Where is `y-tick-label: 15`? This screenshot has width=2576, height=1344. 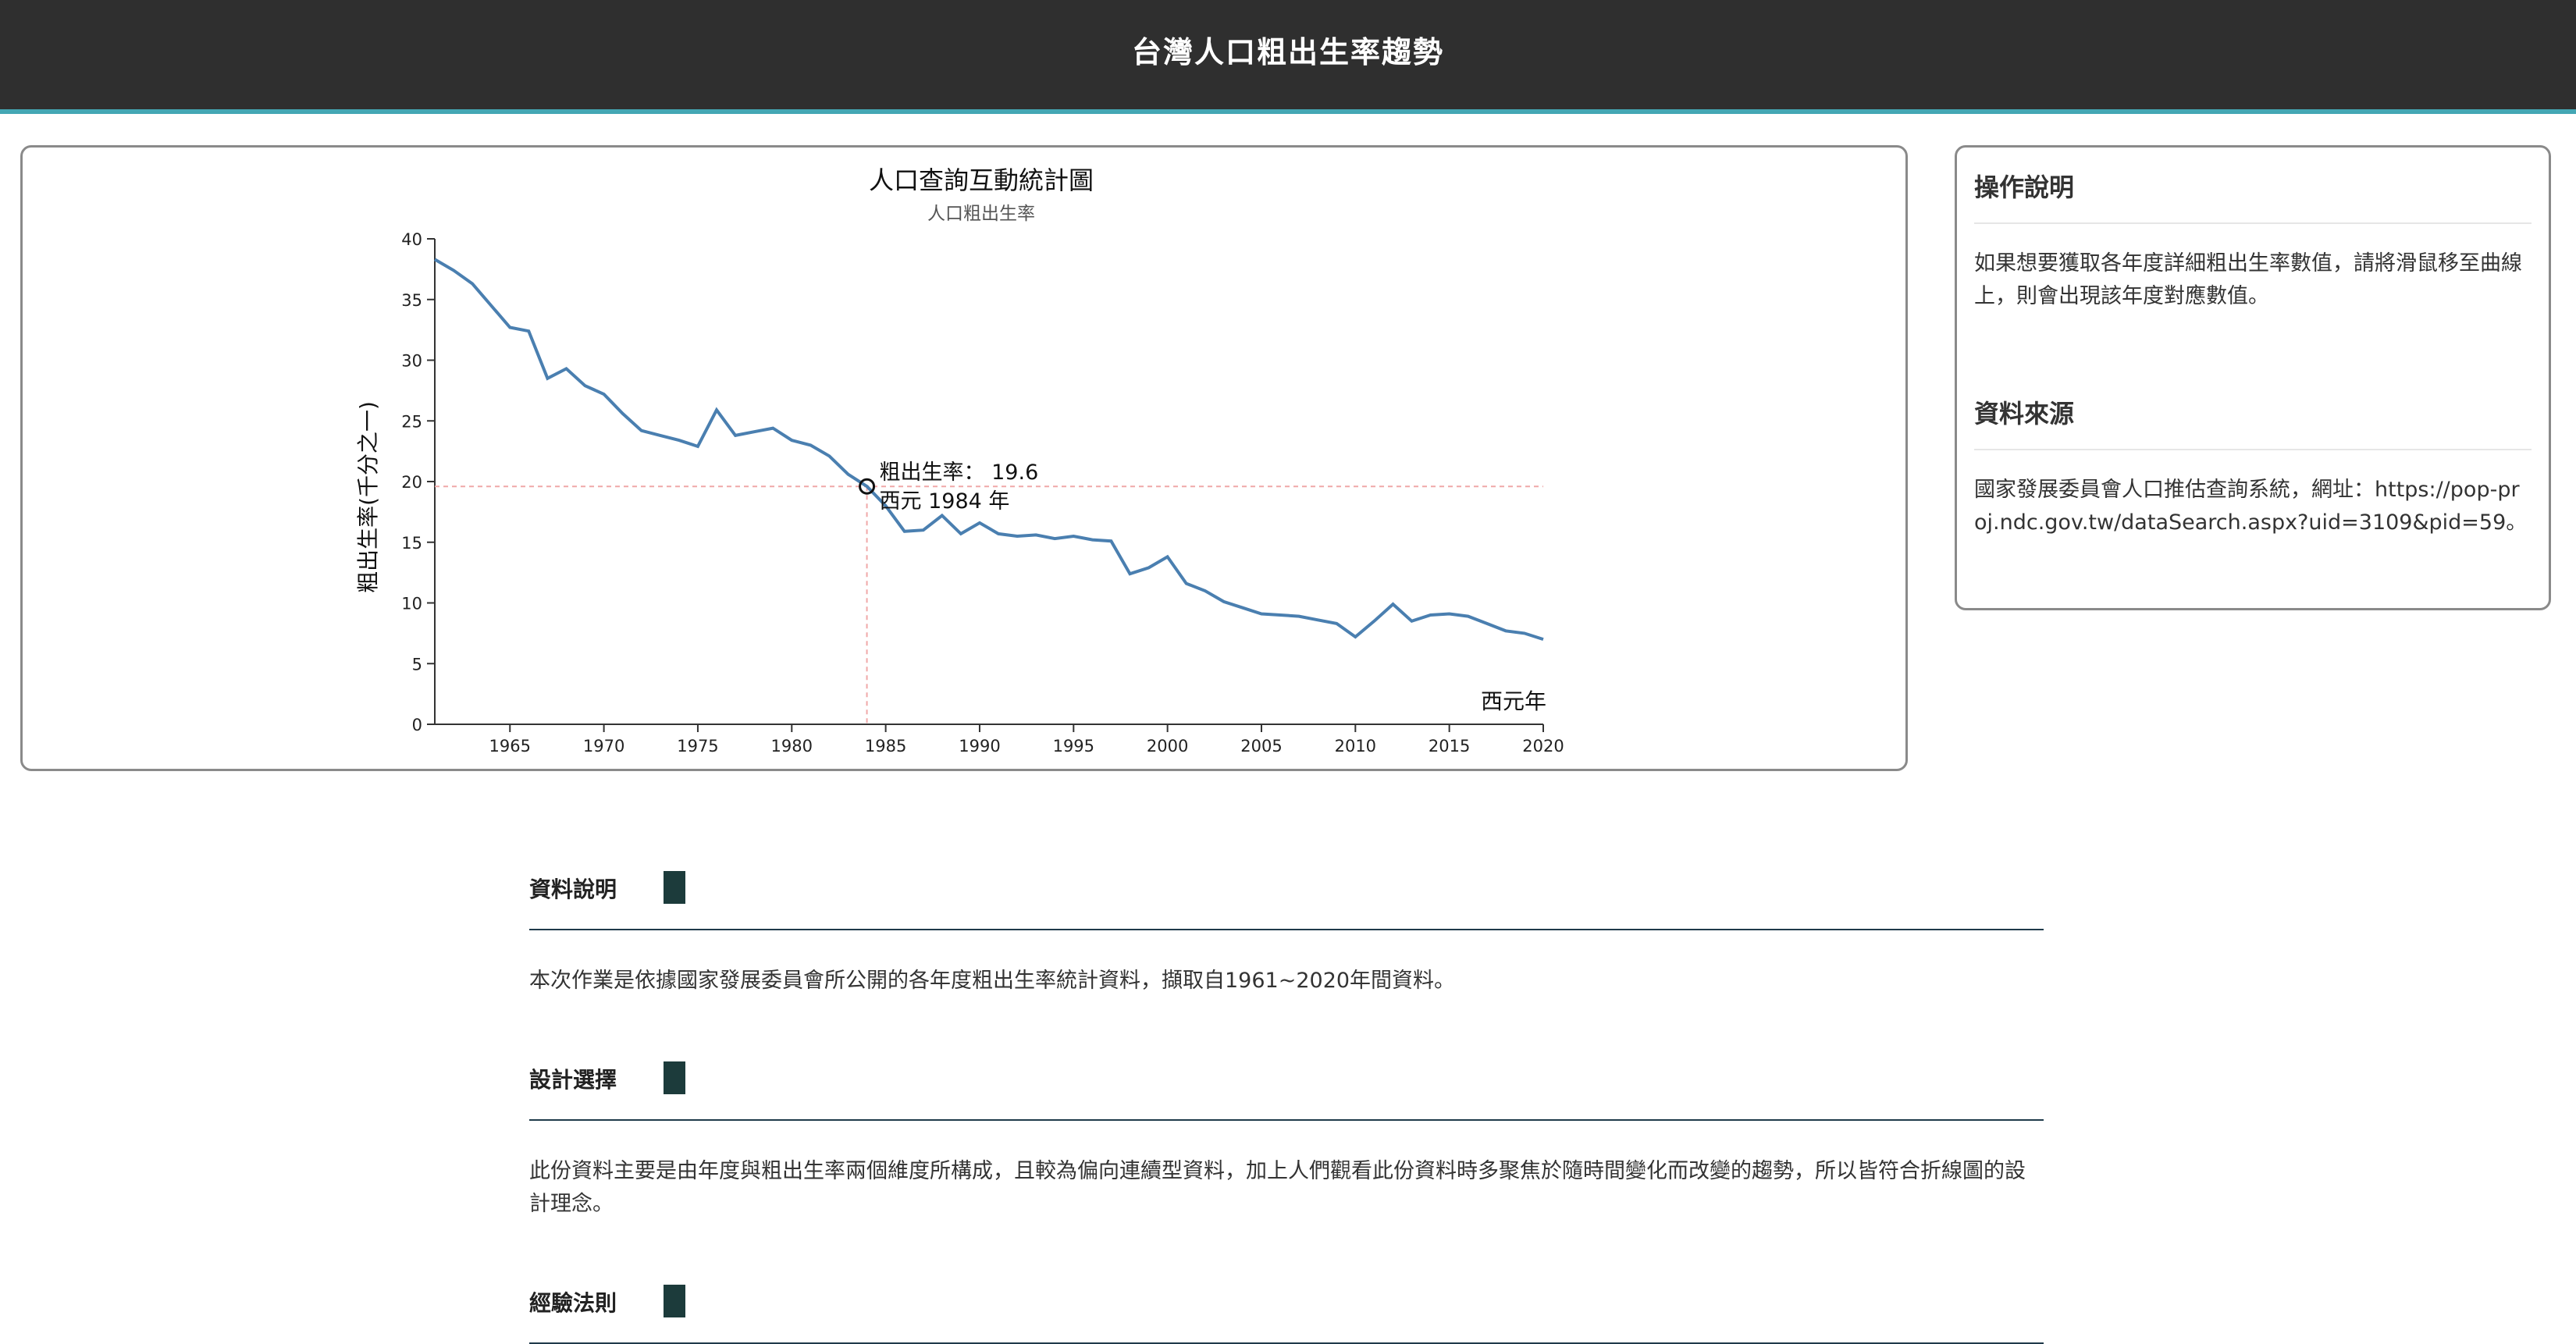
y-tick-label: 15 is located at coordinates (411, 543).